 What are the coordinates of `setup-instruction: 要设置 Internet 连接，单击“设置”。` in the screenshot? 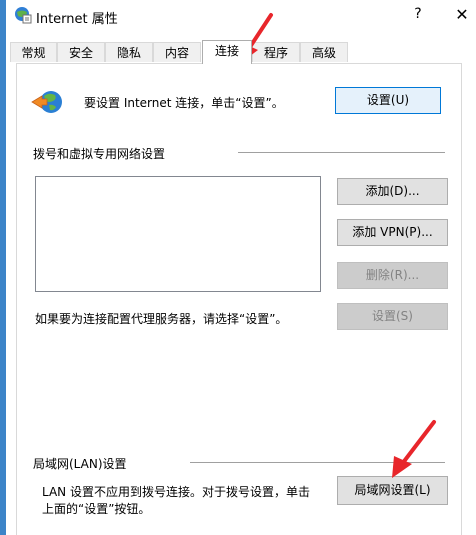 It's located at (184, 103).